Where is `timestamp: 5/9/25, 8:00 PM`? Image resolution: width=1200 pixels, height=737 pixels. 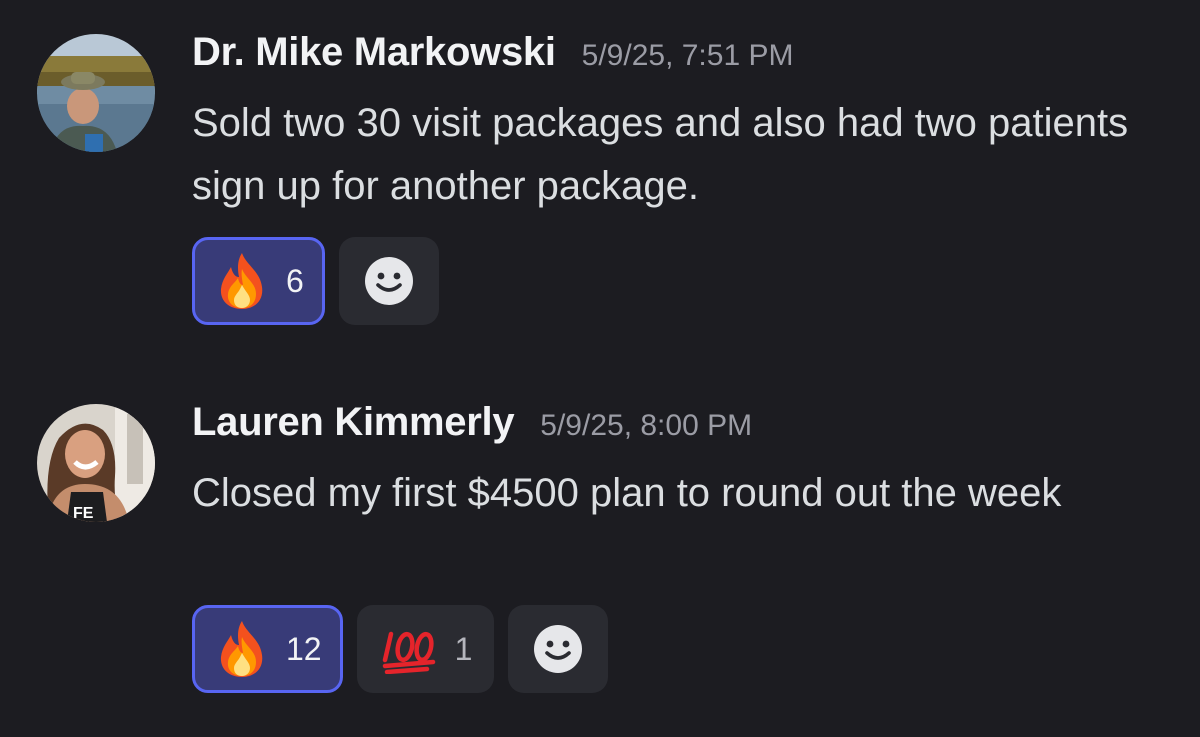 timestamp: 5/9/25, 8:00 PM is located at coordinates (646, 426).